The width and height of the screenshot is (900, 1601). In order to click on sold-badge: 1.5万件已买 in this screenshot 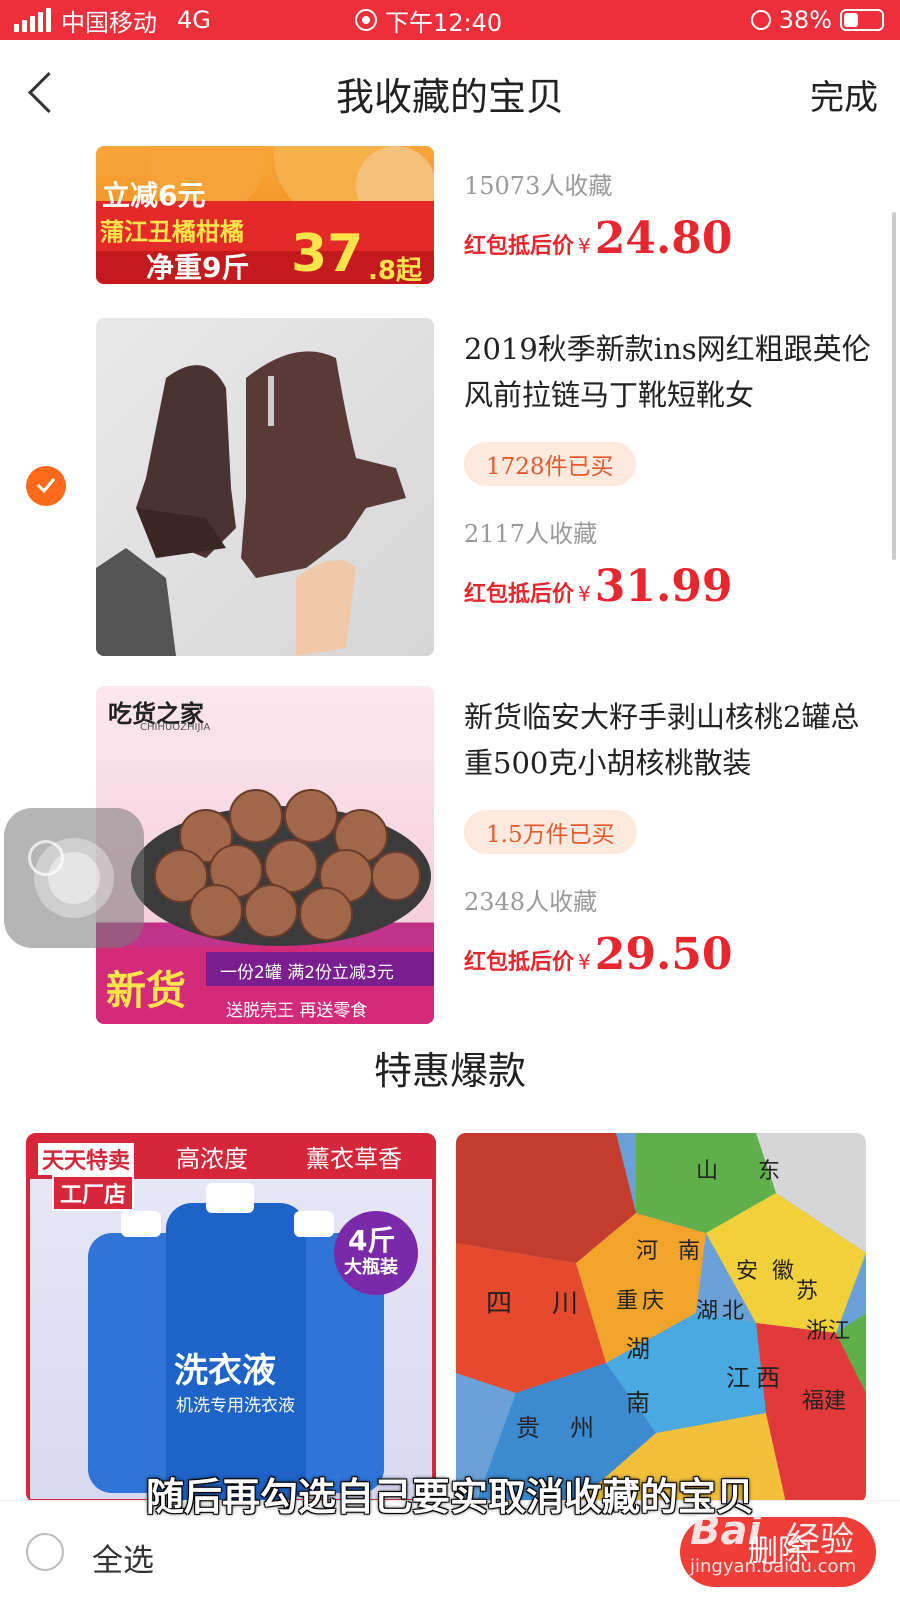, I will do `click(550, 832)`.